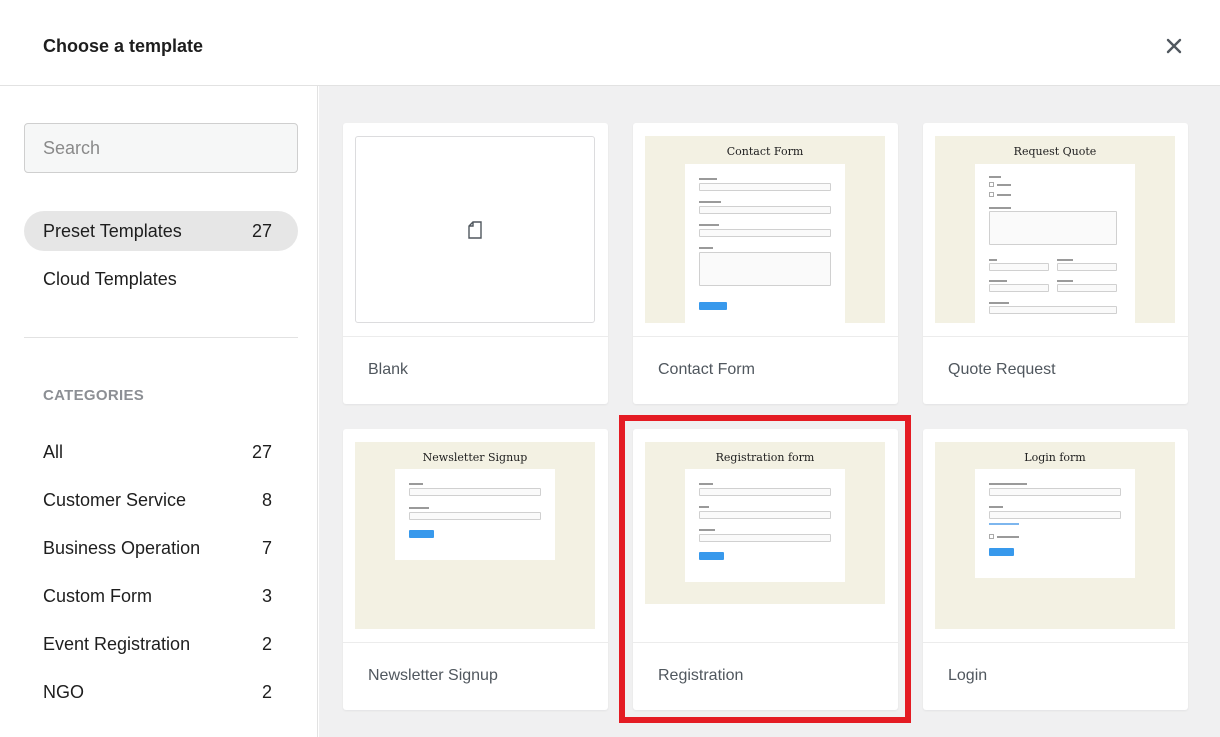  Describe the element at coordinates (112, 230) in the screenshot. I see `nav-label: Preset Templates` at that location.